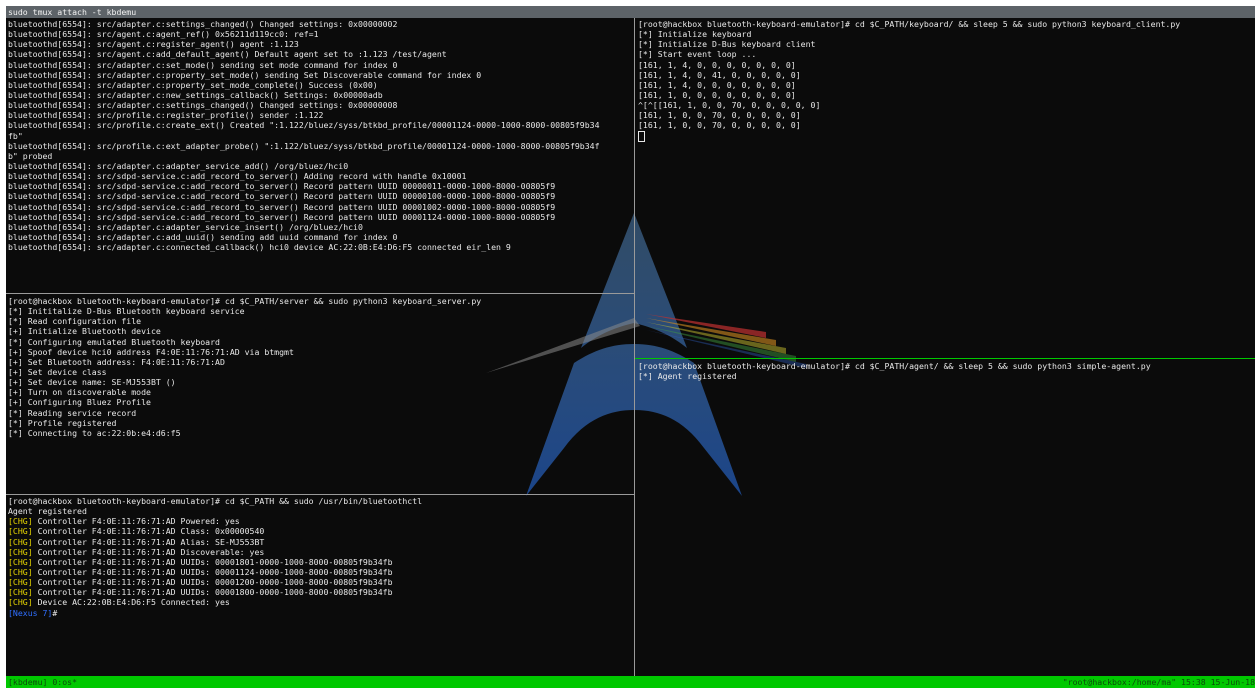 Image resolution: width=1255 pixels, height=688 pixels. What do you see at coordinates (321, 613) in the screenshot?
I see `bluetoothctl-prompt: [Nexus 7]#` at bounding box center [321, 613].